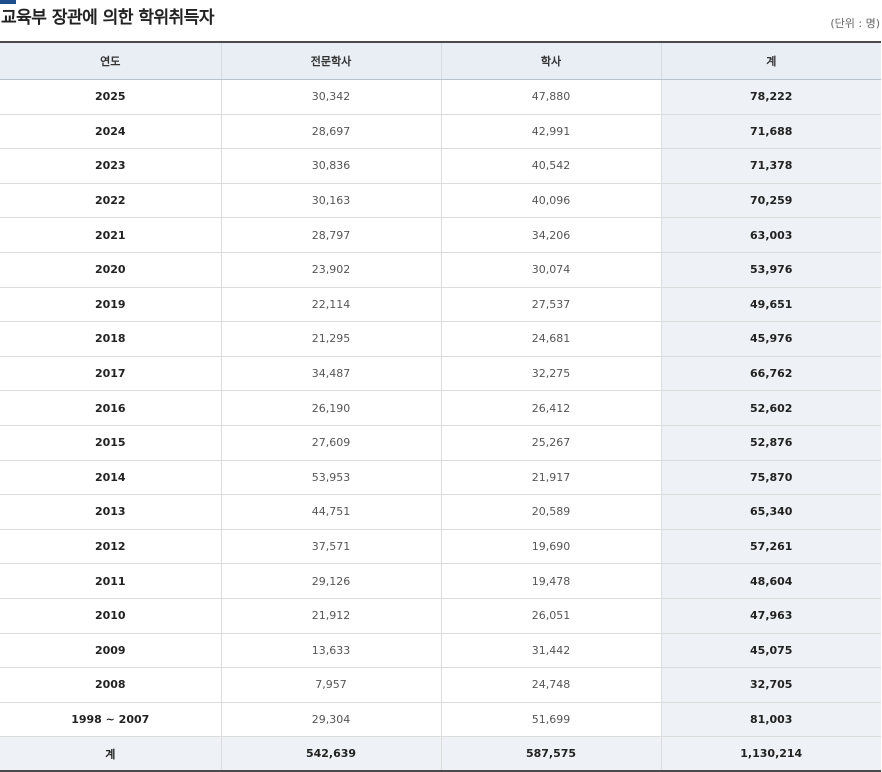 Image resolution: width=882 pixels, height=772 pixels. I want to click on table-row: 1998 ~ 2007 29,304 51,699 81,003, so click(440, 720).